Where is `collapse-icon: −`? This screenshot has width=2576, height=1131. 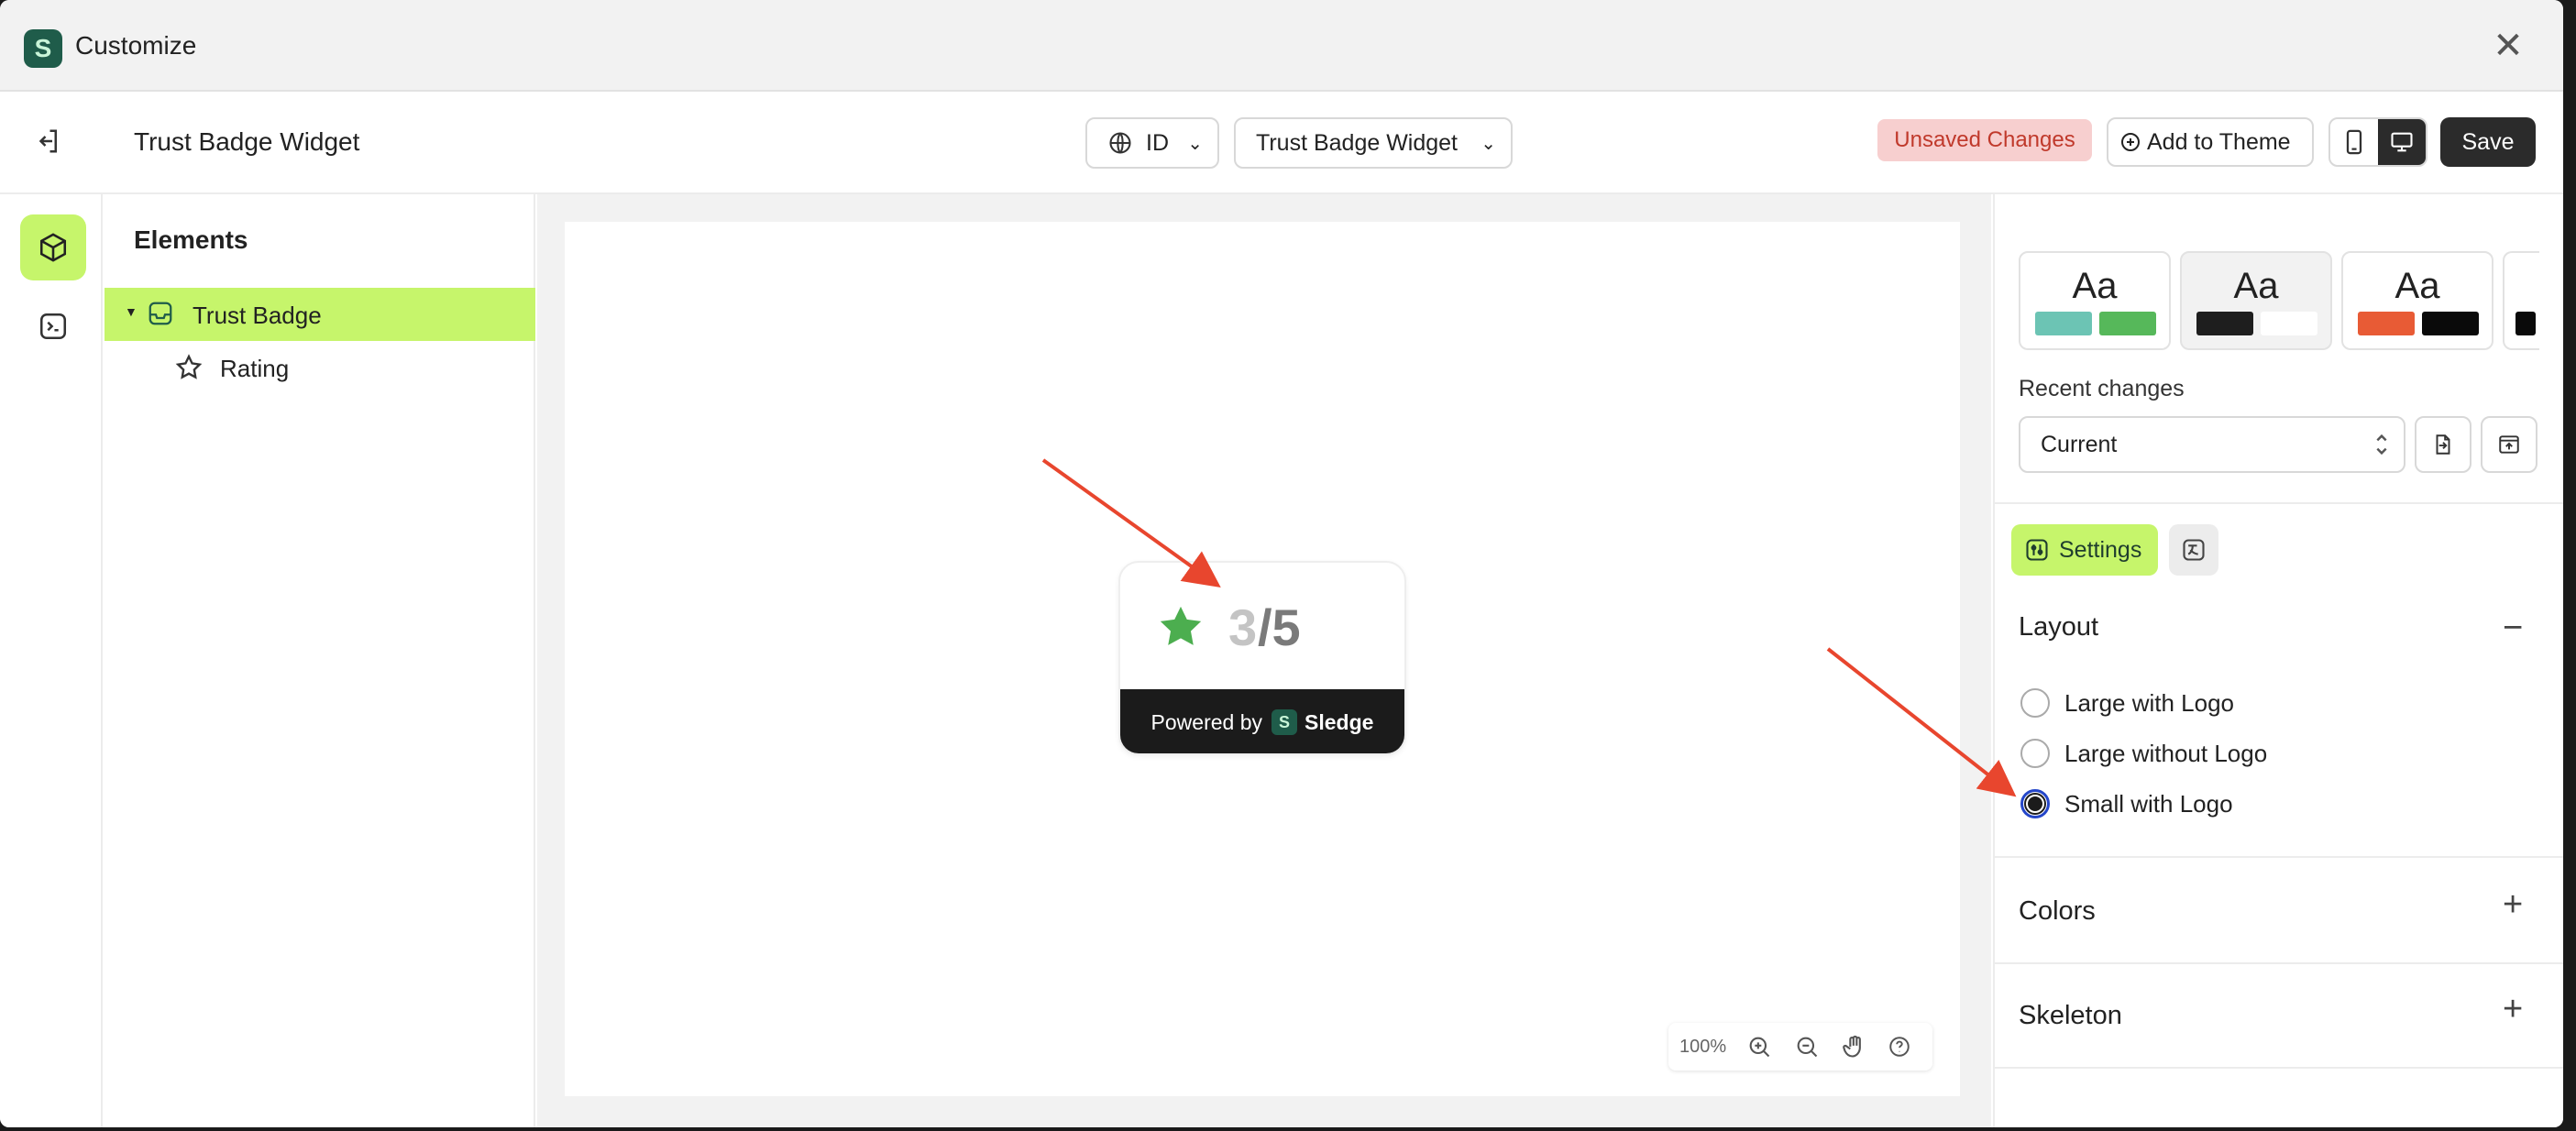
collapse-icon: − is located at coordinates (2513, 628).